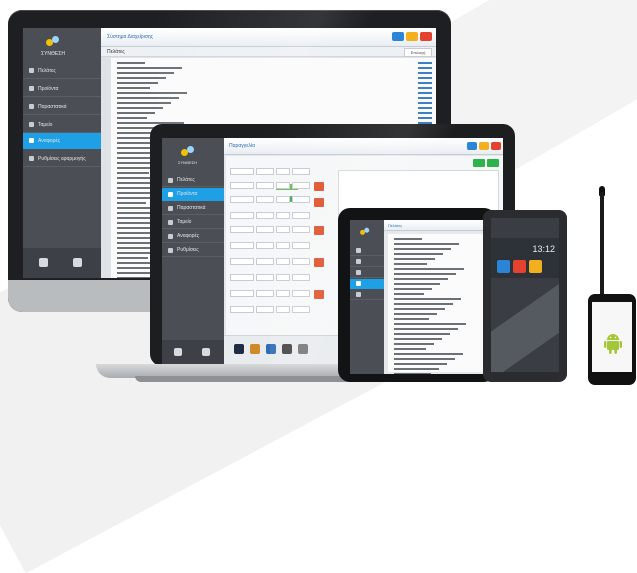 The height and width of the screenshot is (573, 637). What do you see at coordinates (193, 250) in the screenshot?
I see `sidebar-item-settings: Ρυθμίσεις` at bounding box center [193, 250].